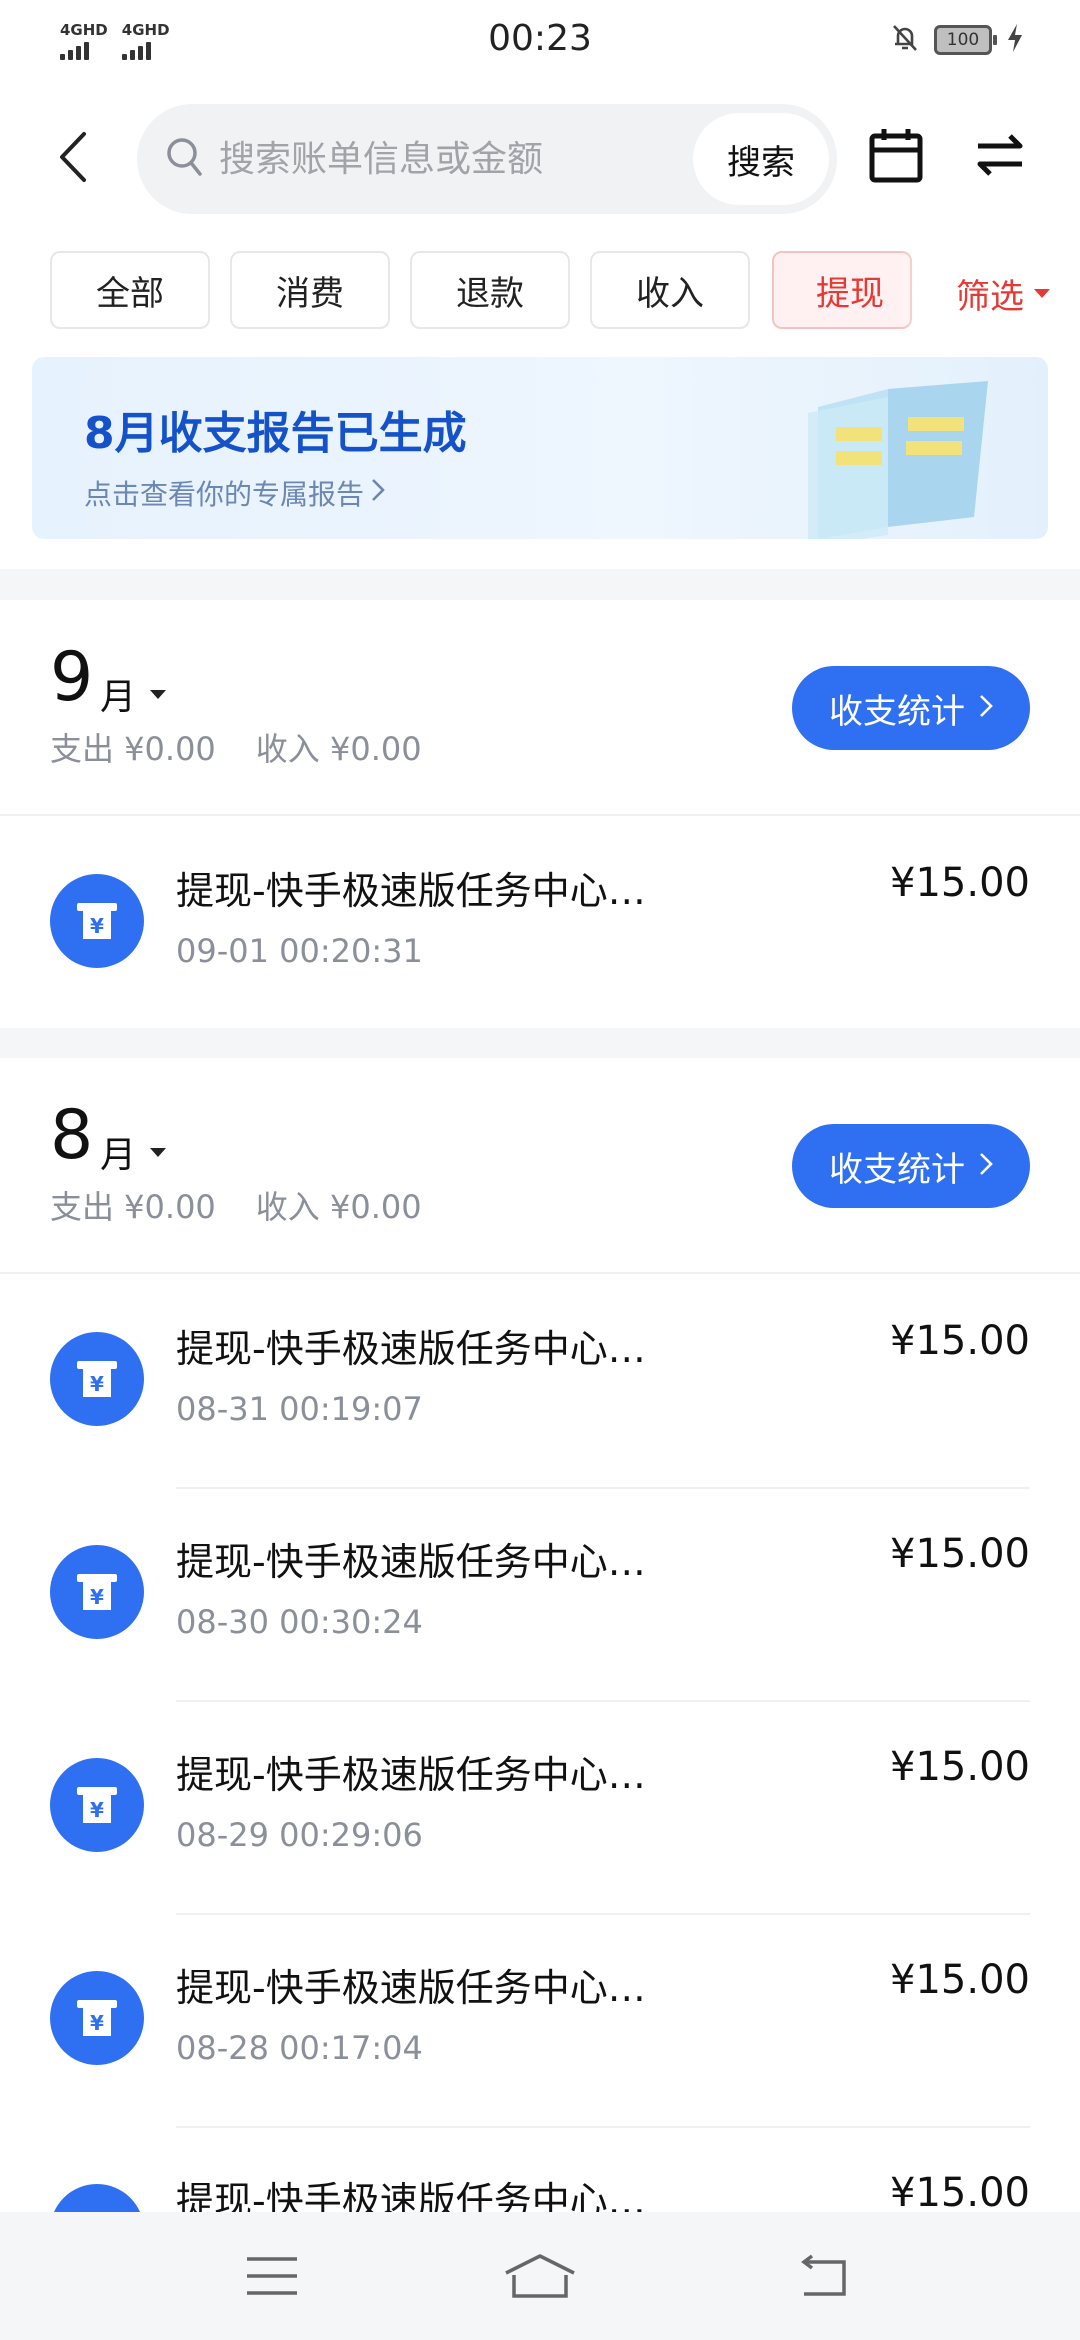 Image resolution: width=1080 pixels, height=2340 pixels. I want to click on transaction-time: 08-31 00:19:07, so click(299, 1409).